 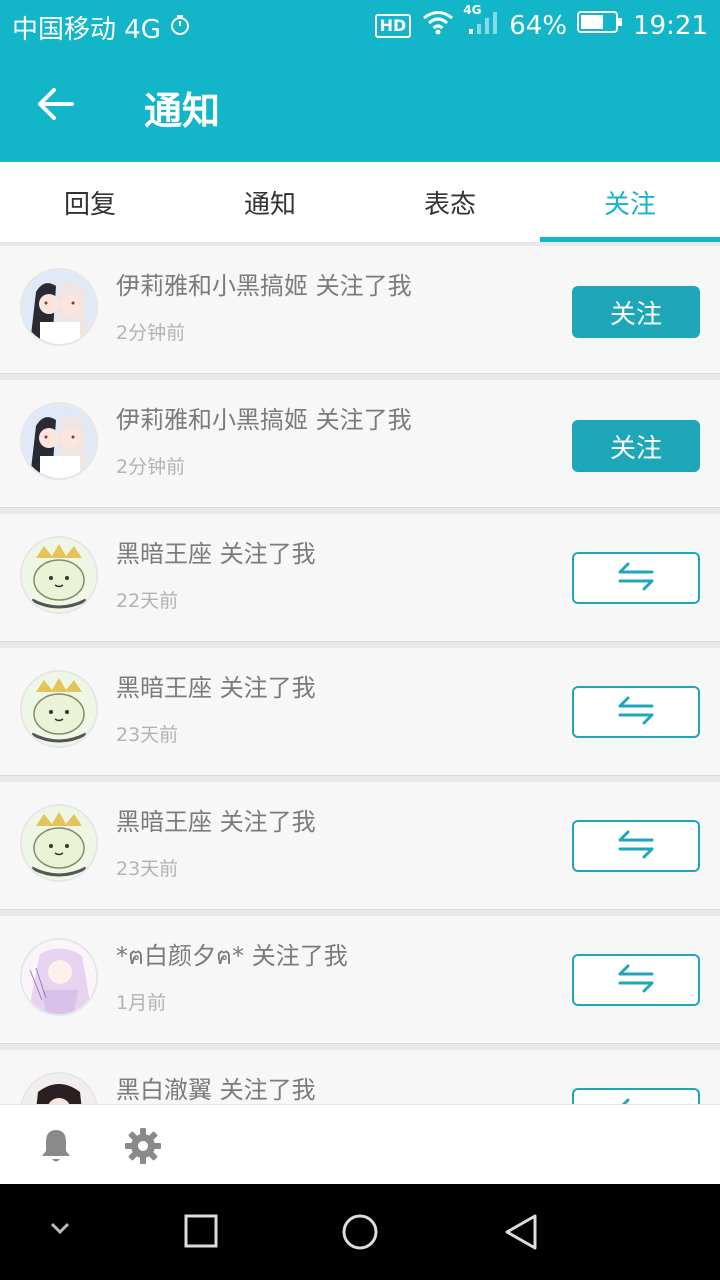 I want to click on page-title: 通知, so click(x=182, y=111).